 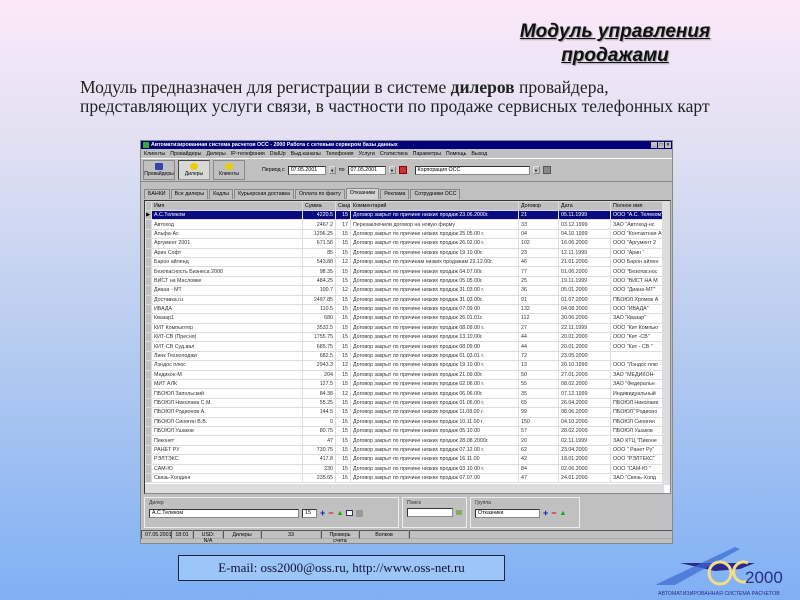 What do you see at coordinates (661, 145) in the screenshot?
I see `maximize-button: □` at bounding box center [661, 145].